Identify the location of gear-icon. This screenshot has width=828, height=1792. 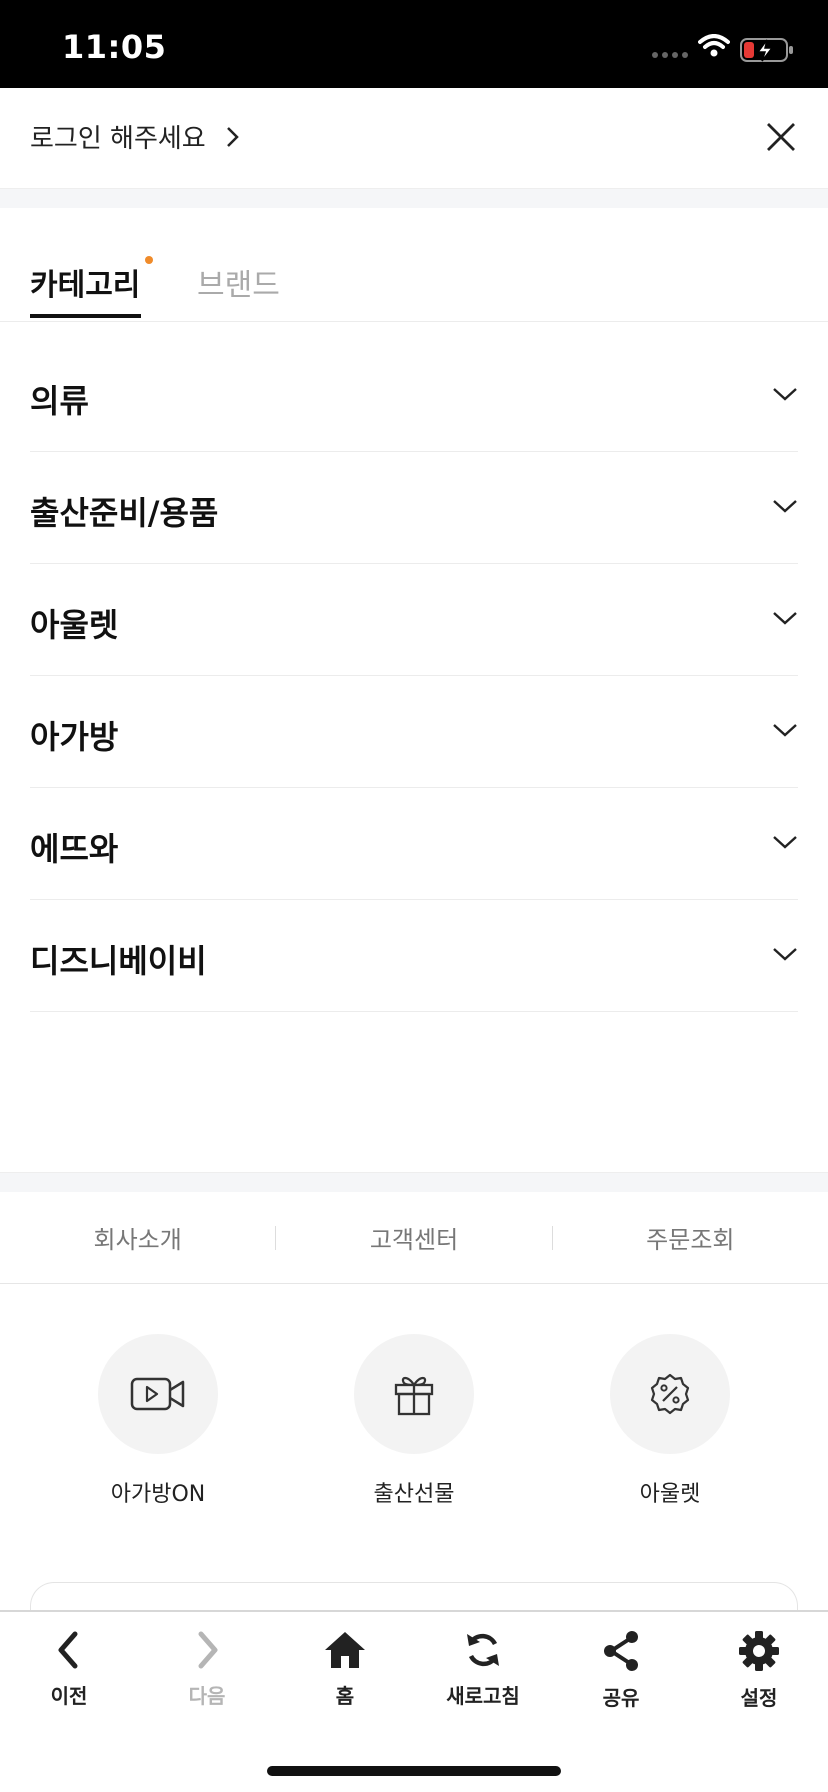
(759, 1651).